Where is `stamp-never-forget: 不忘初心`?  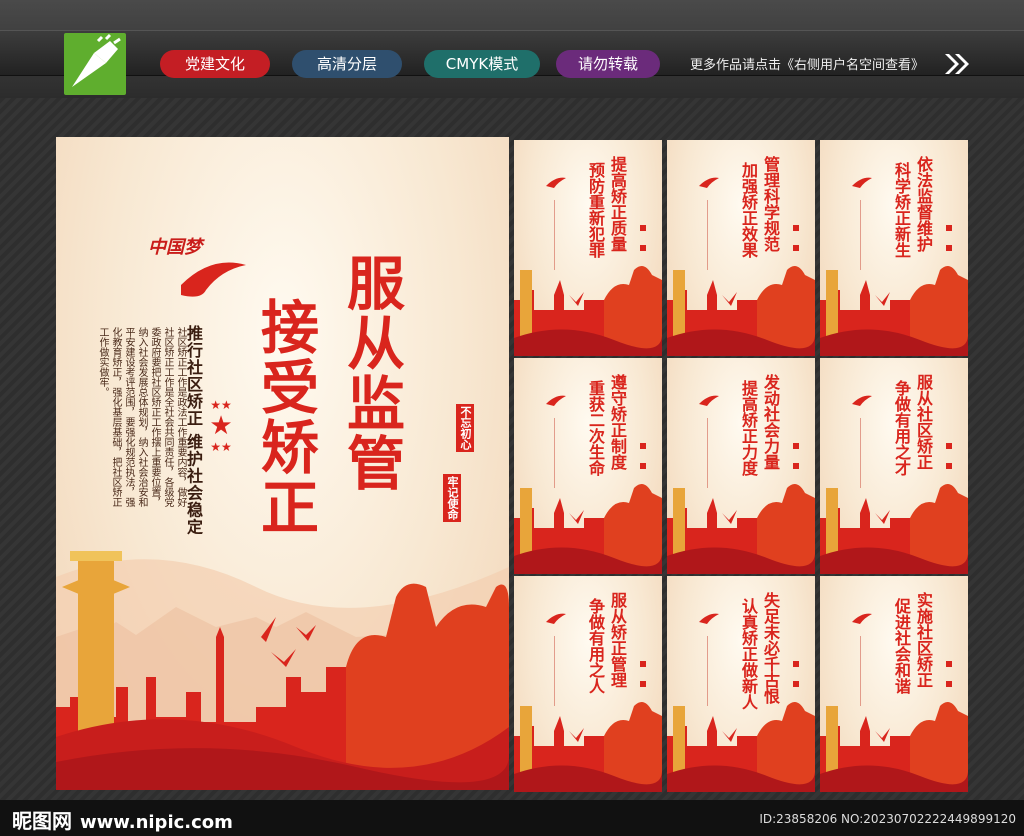
stamp-never-forget: 不忘初心 is located at coordinates (465, 428).